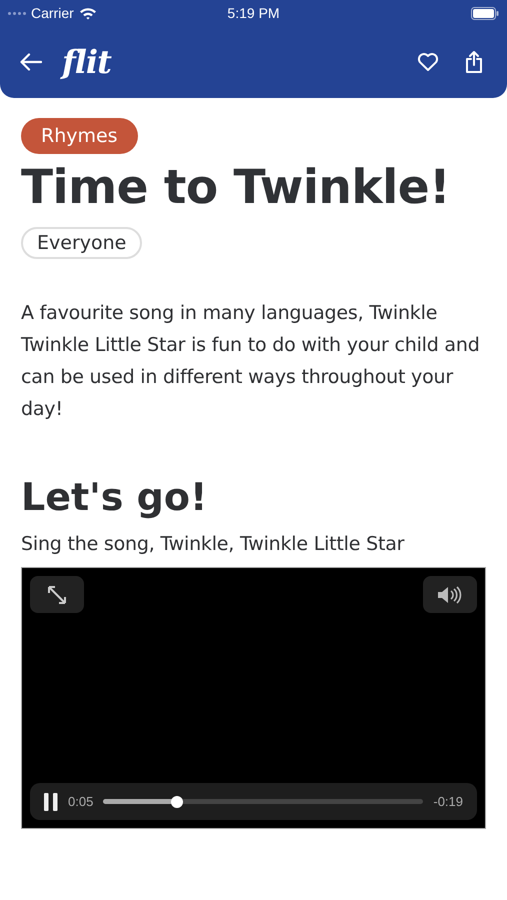  What do you see at coordinates (474, 62) in the screenshot?
I see `share-icon` at bounding box center [474, 62].